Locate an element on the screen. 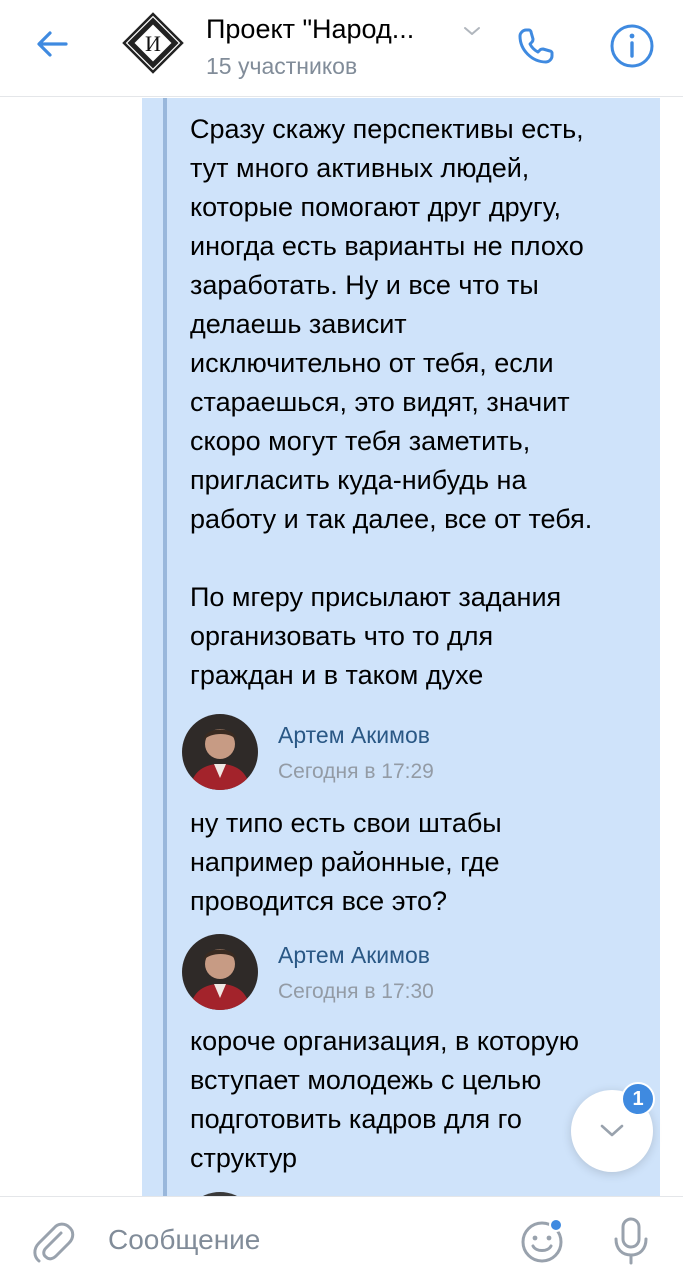 The width and height of the screenshot is (683, 1280). message-line: иногда есть варианты не плохо is located at coordinates (387, 246).